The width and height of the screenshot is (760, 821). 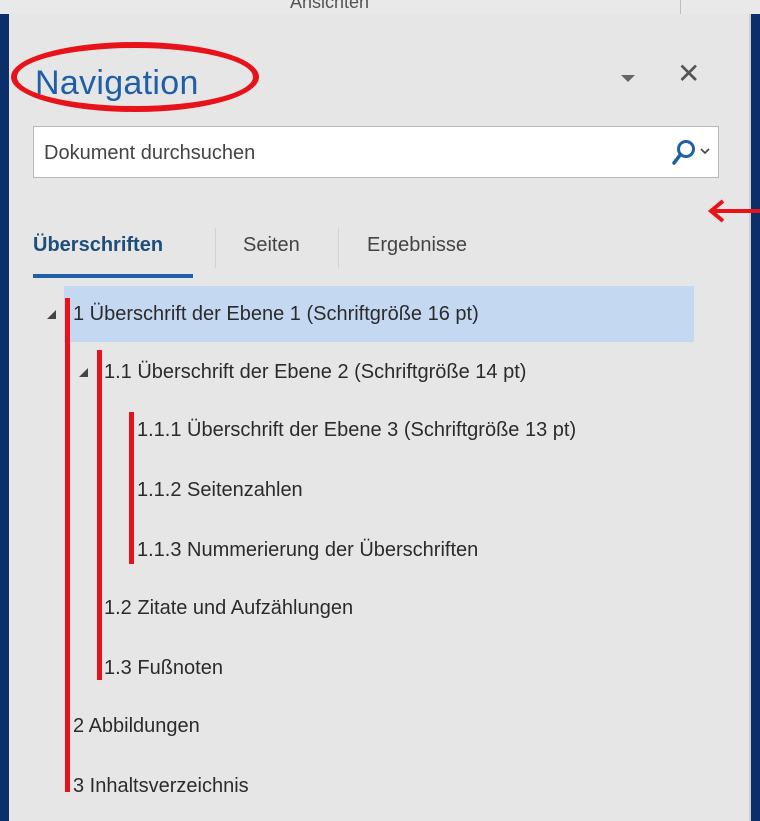 What do you see at coordinates (136, 726) in the screenshot?
I see `heading-label: 2 Abbildungen` at bounding box center [136, 726].